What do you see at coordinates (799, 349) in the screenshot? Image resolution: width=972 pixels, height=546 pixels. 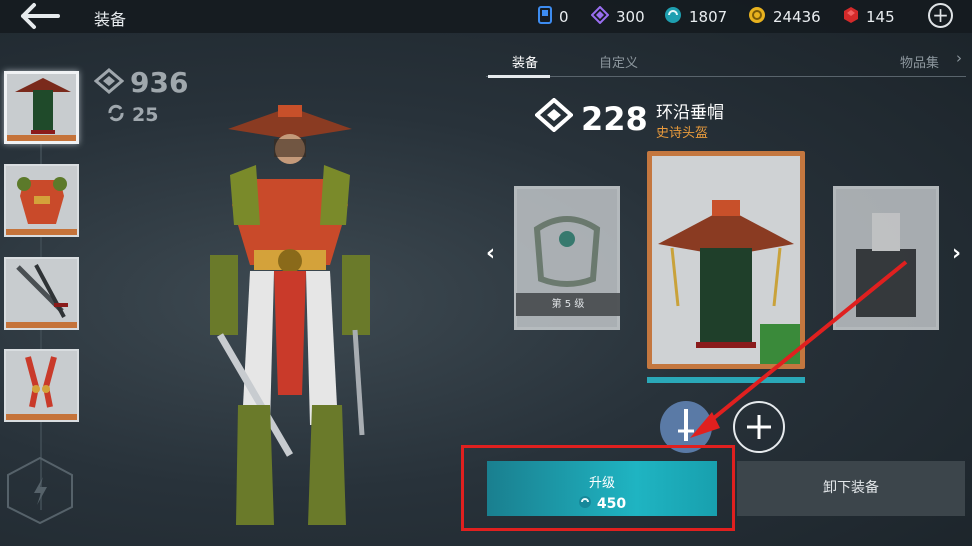 I see `annotation-arrow` at bounding box center [799, 349].